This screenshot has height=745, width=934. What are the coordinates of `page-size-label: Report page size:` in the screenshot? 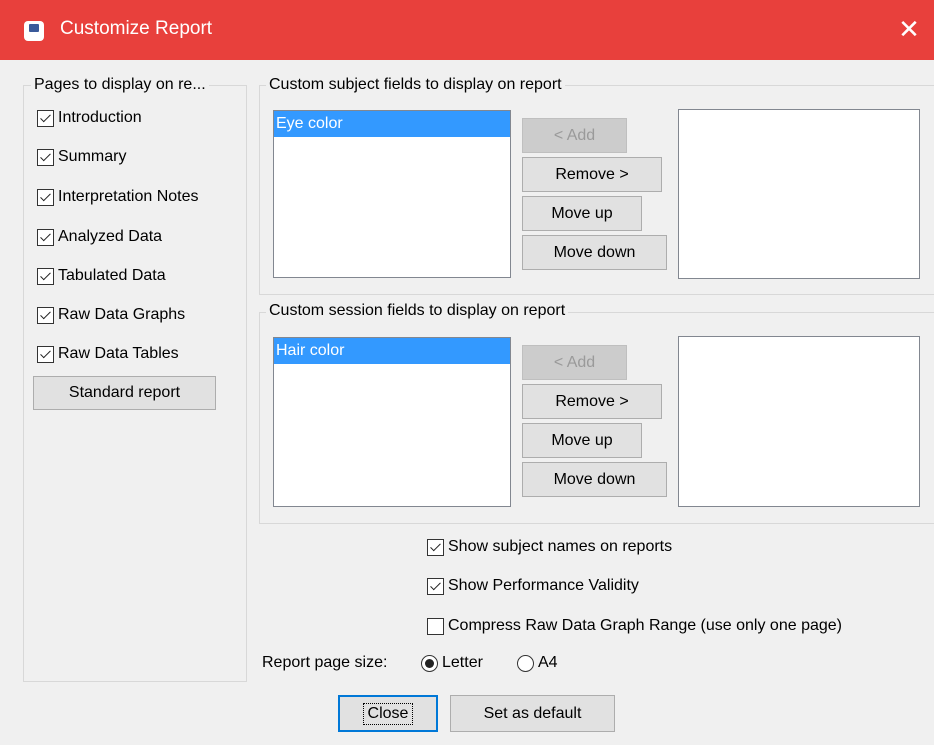 It's located at (325, 662).